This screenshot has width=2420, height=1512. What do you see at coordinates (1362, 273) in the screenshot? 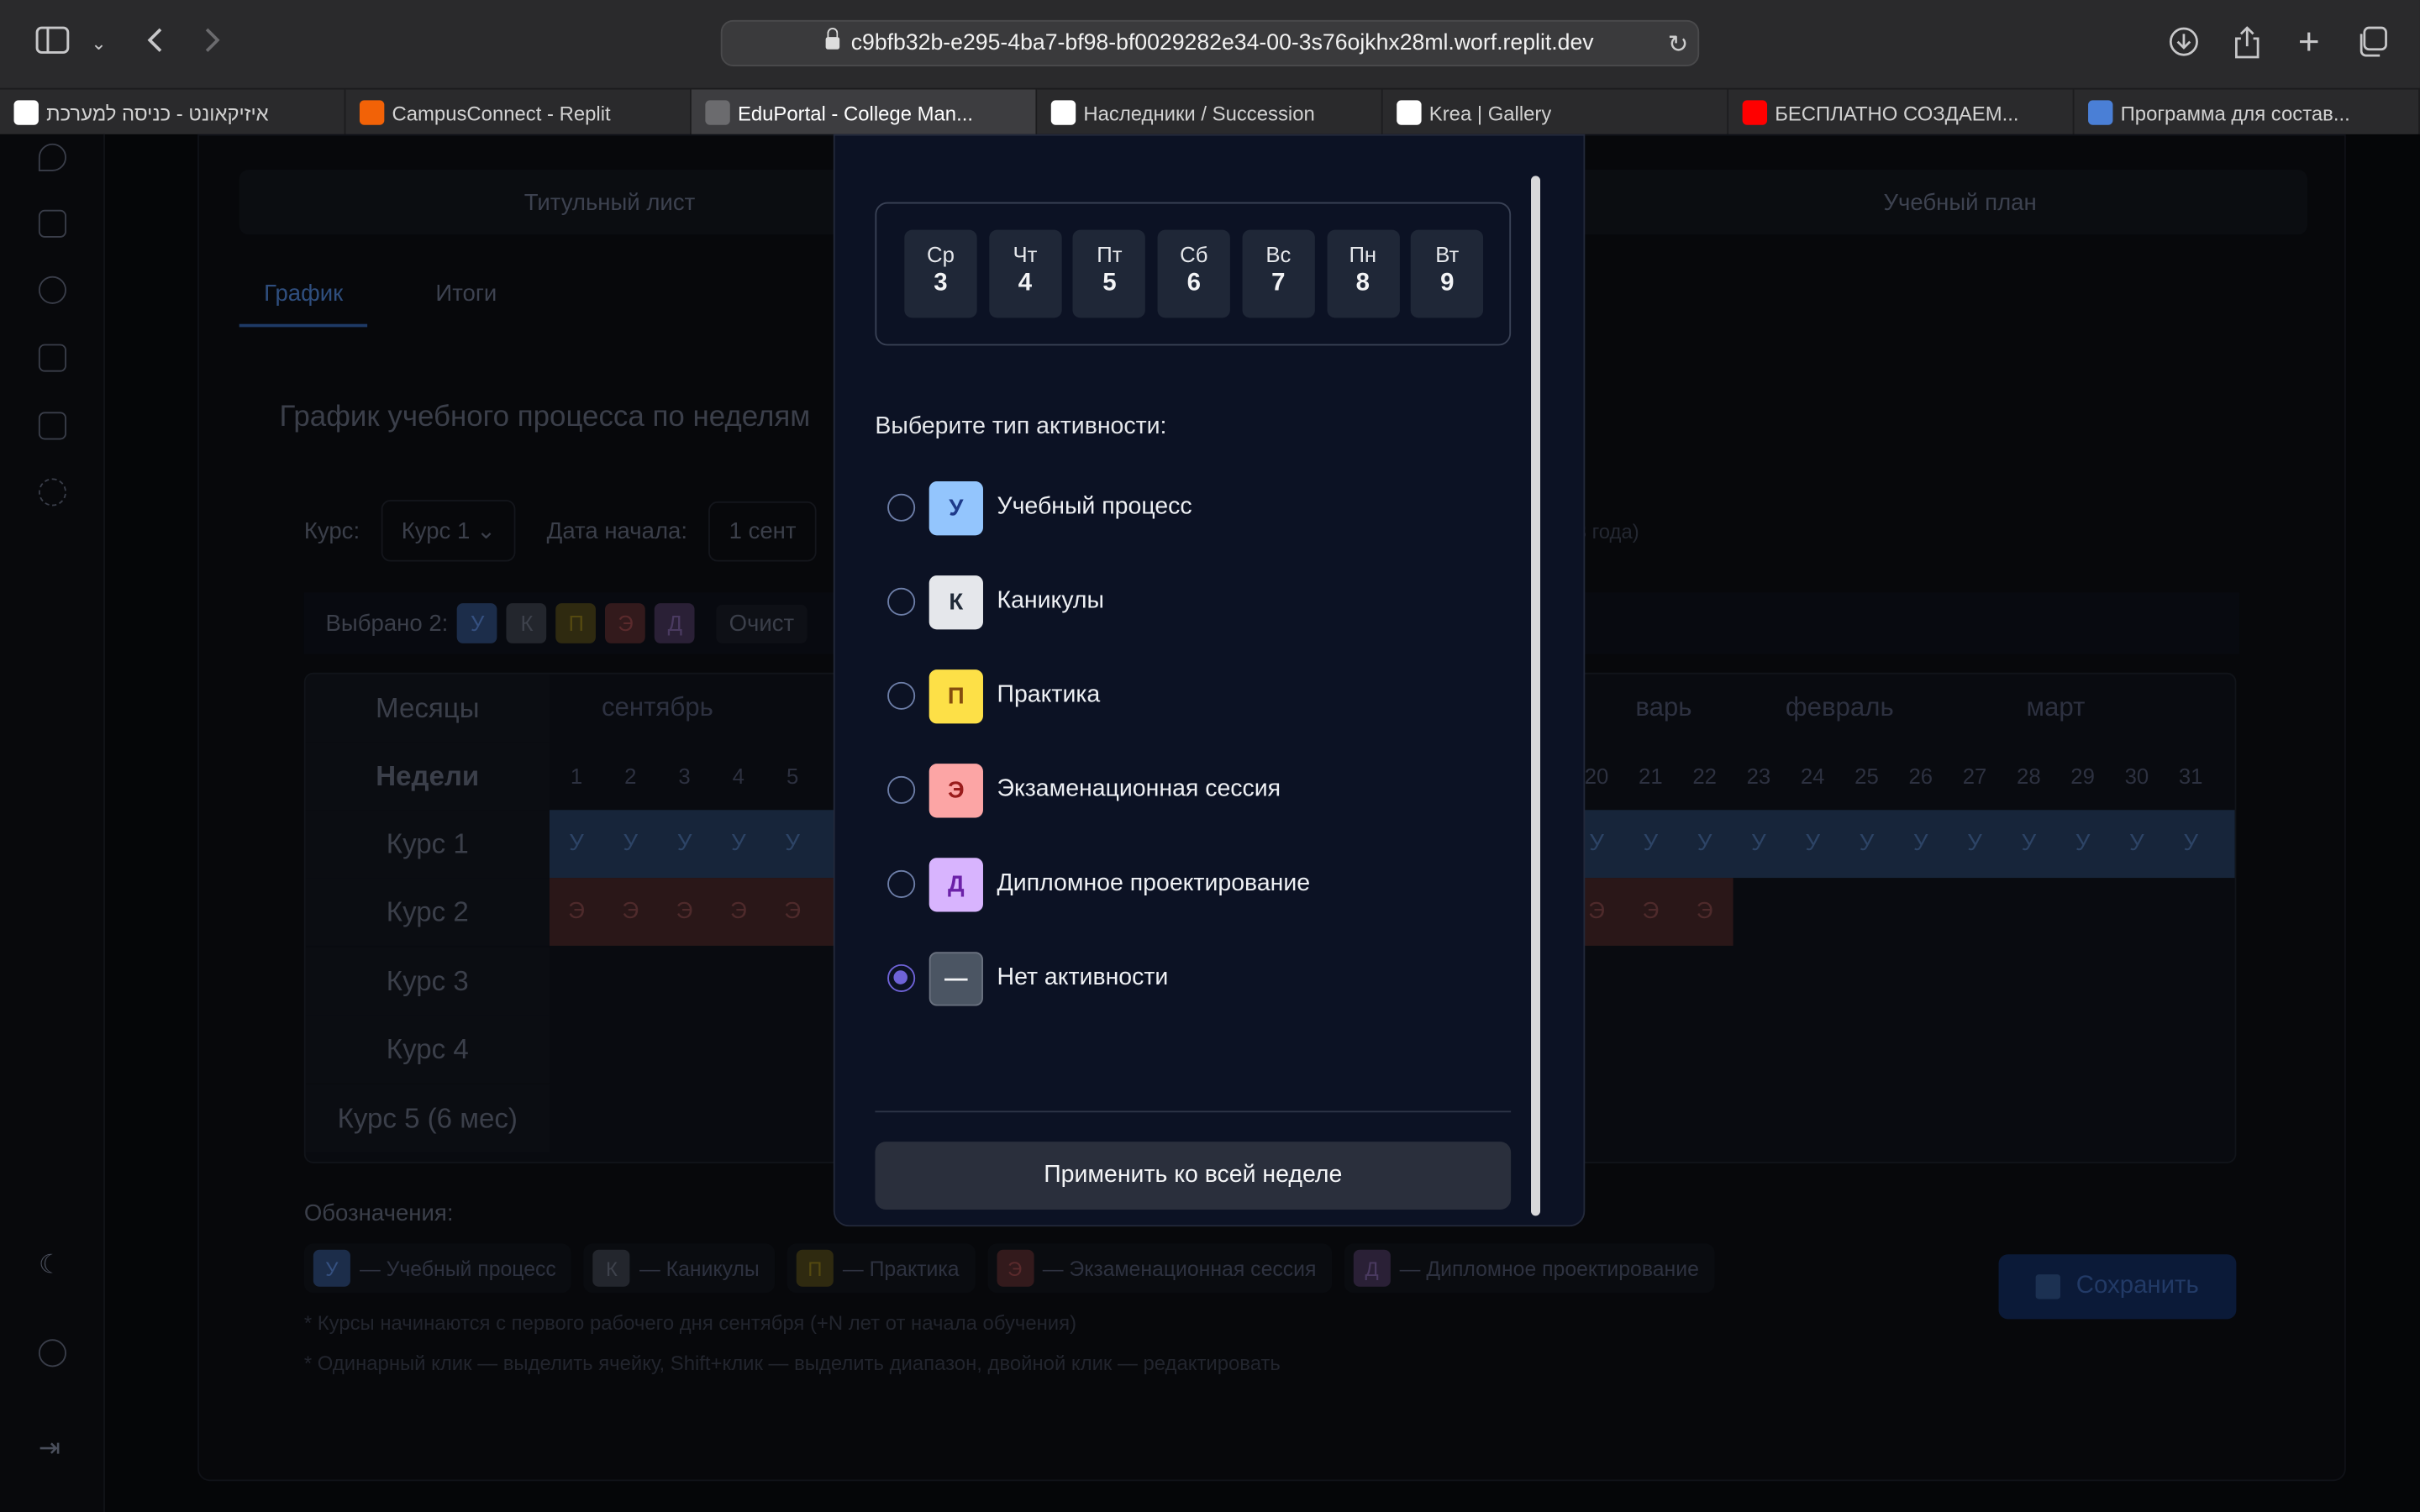
I see `day-cell: Пн 8` at bounding box center [1362, 273].